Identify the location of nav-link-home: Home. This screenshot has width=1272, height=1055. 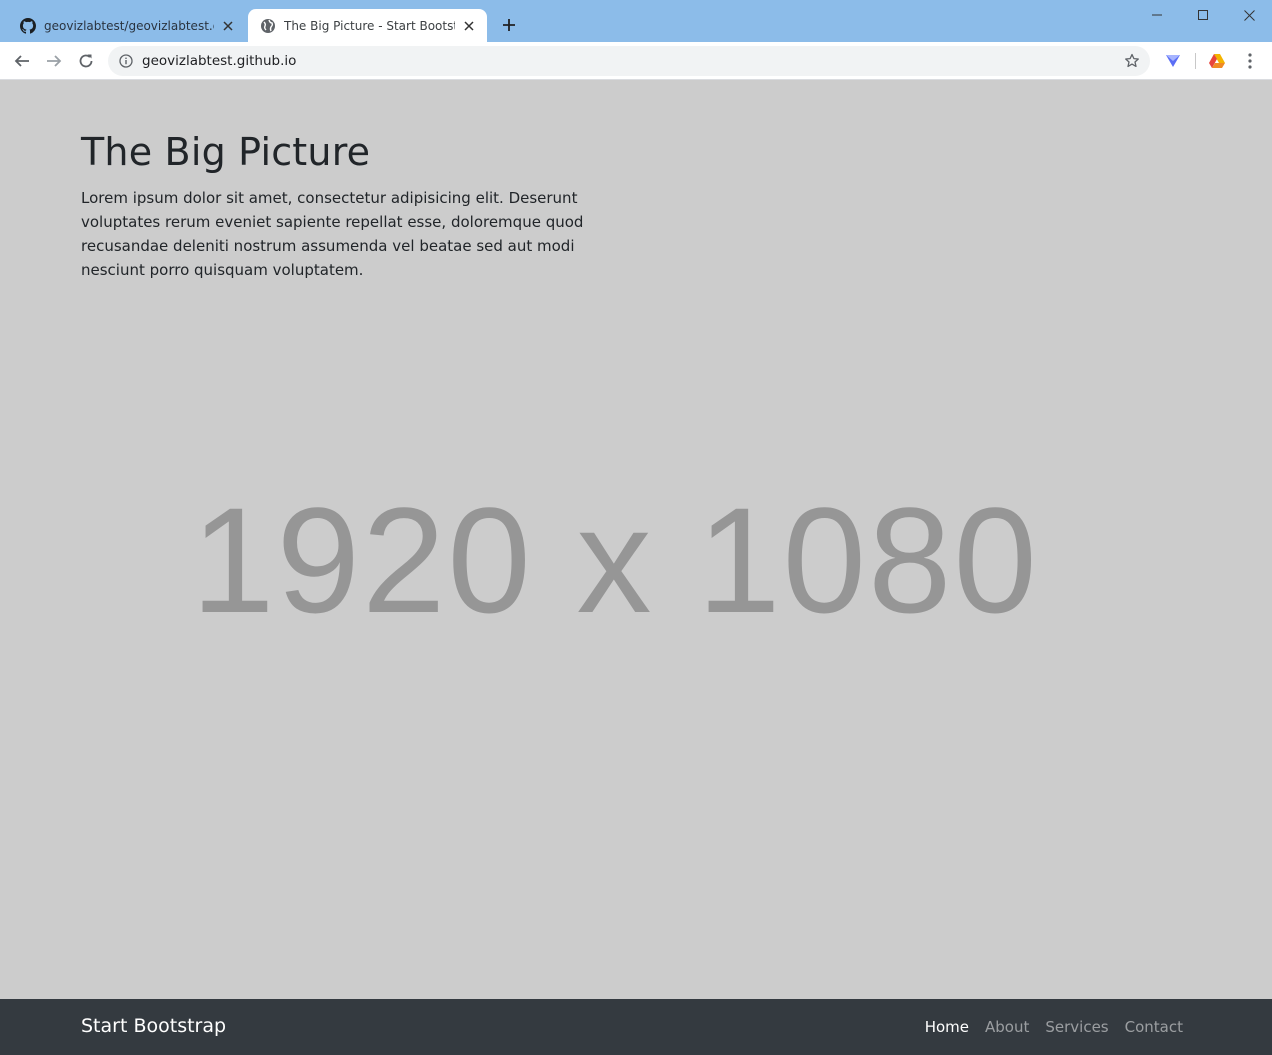
(947, 1027).